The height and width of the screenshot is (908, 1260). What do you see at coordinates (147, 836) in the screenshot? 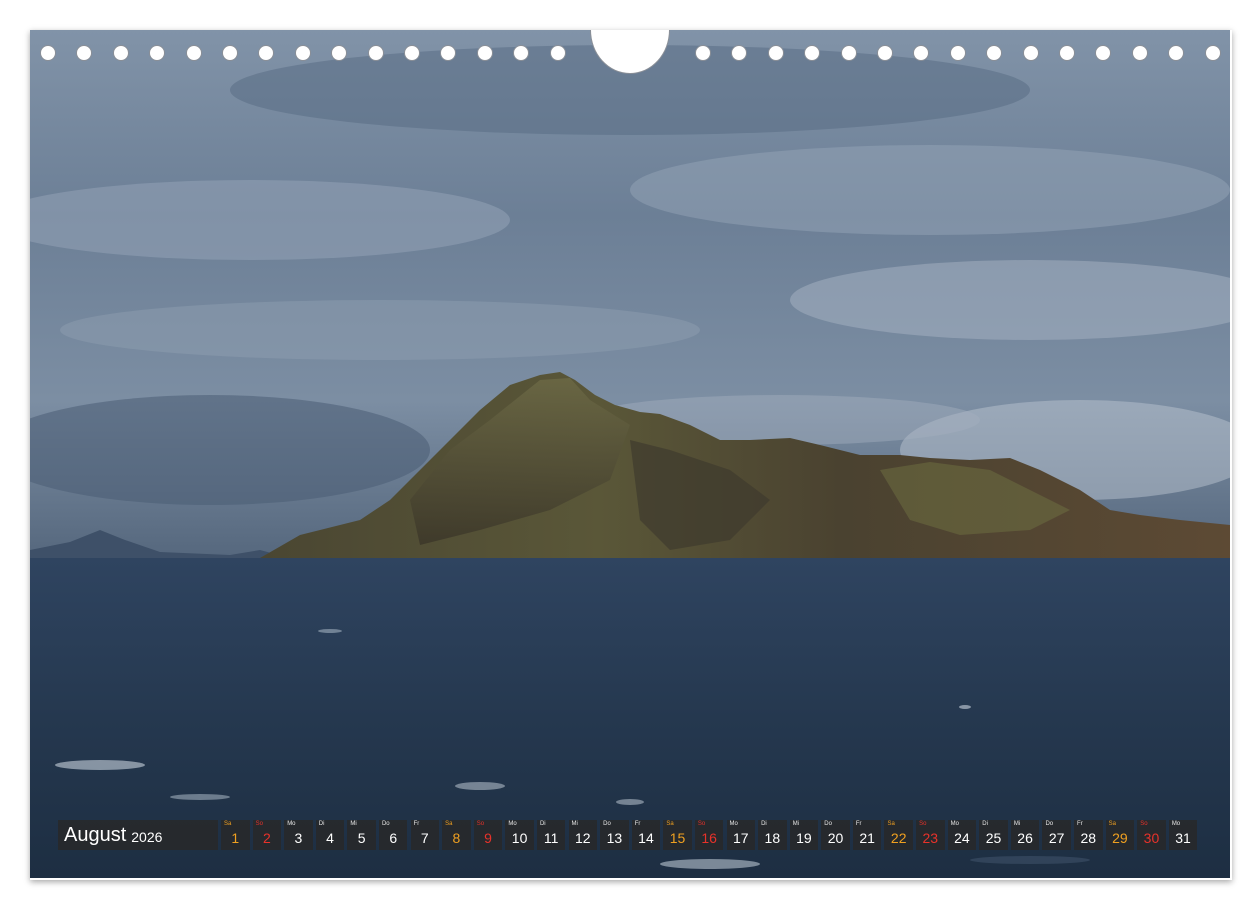
I see `month-year: 2026` at bounding box center [147, 836].